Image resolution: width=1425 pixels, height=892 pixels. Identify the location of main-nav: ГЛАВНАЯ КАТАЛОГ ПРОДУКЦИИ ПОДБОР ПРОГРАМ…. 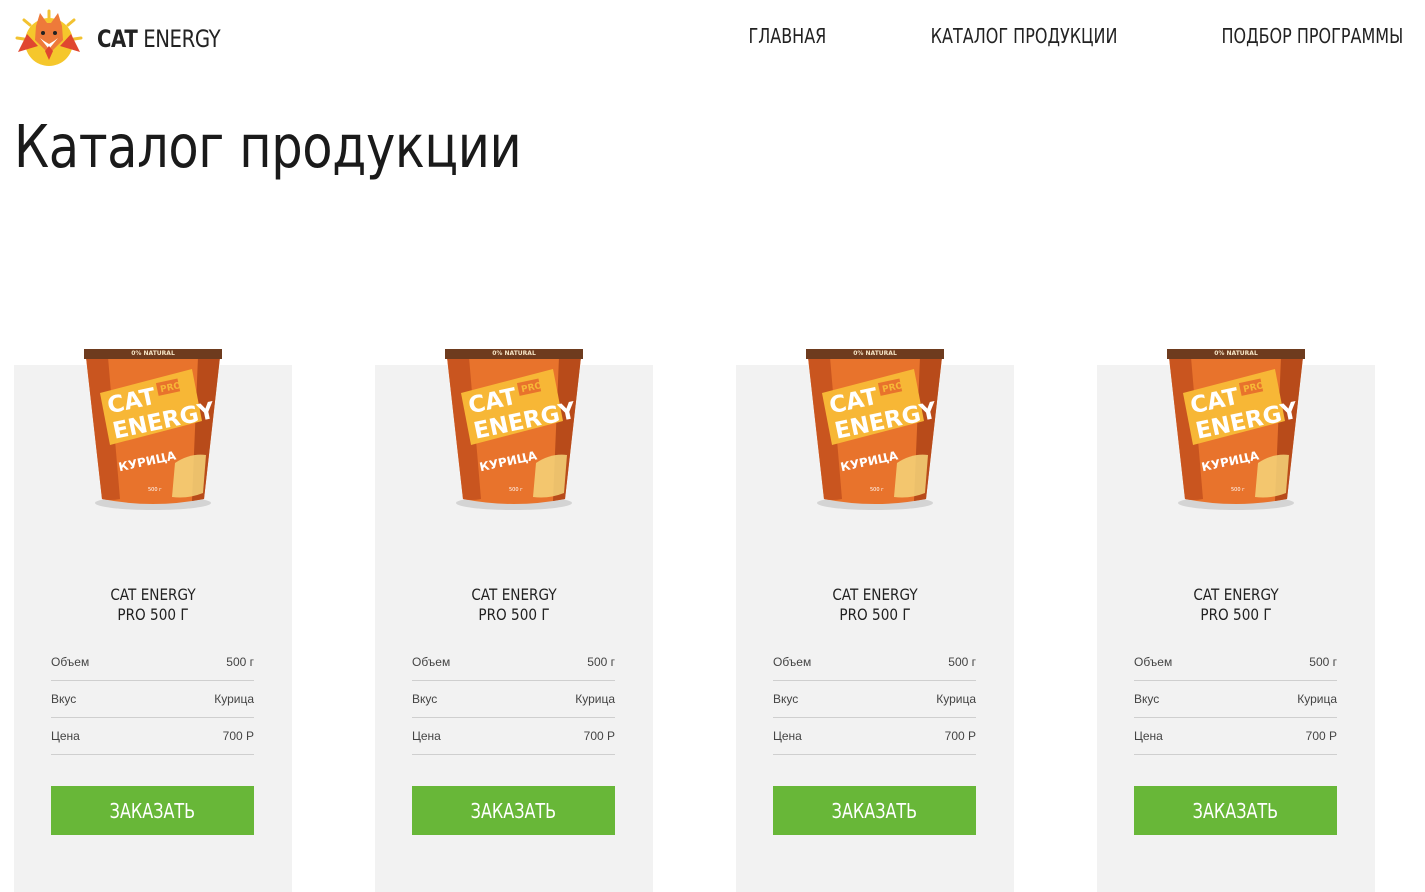
(1066, 36).